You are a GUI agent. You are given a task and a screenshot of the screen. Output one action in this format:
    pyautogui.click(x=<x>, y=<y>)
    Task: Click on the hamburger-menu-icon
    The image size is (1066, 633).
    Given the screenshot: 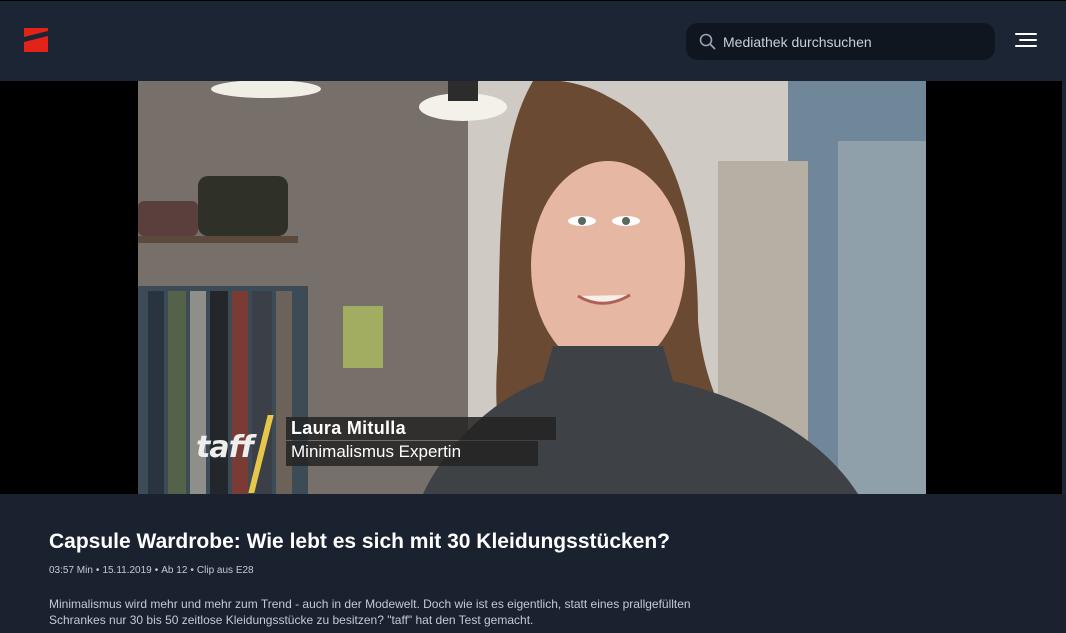 What is the action you would take?
    pyautogui.click(x=1026, y=40)
    